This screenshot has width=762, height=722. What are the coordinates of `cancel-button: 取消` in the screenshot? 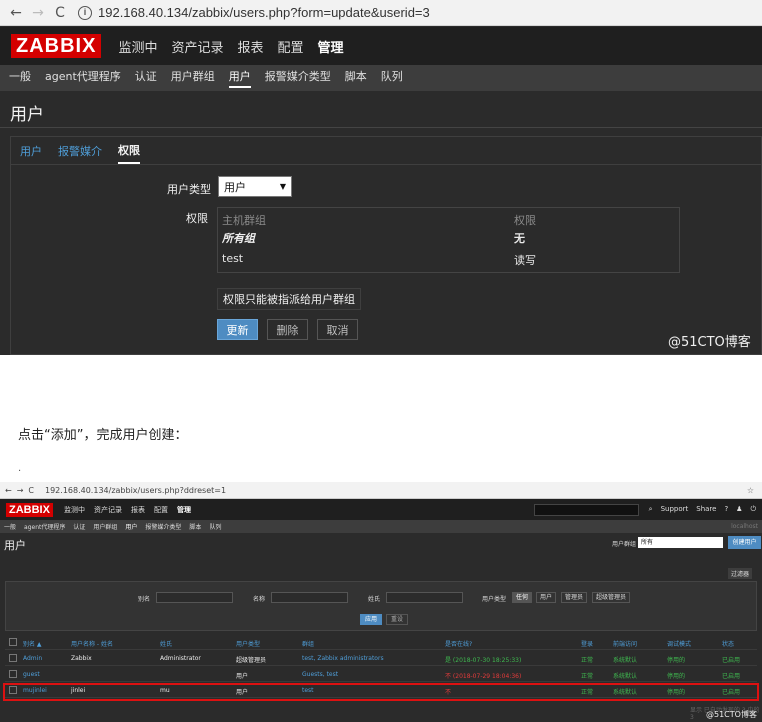 It's located at (337, 329).